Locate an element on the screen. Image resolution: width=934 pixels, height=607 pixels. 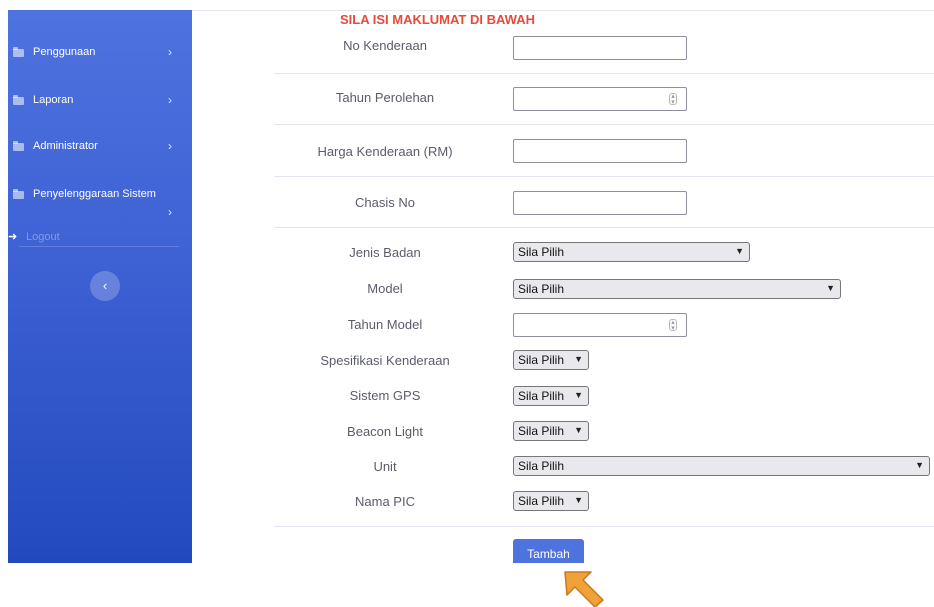
sidebar-toggle-button: ‹ is located at coordinates (105, 286).